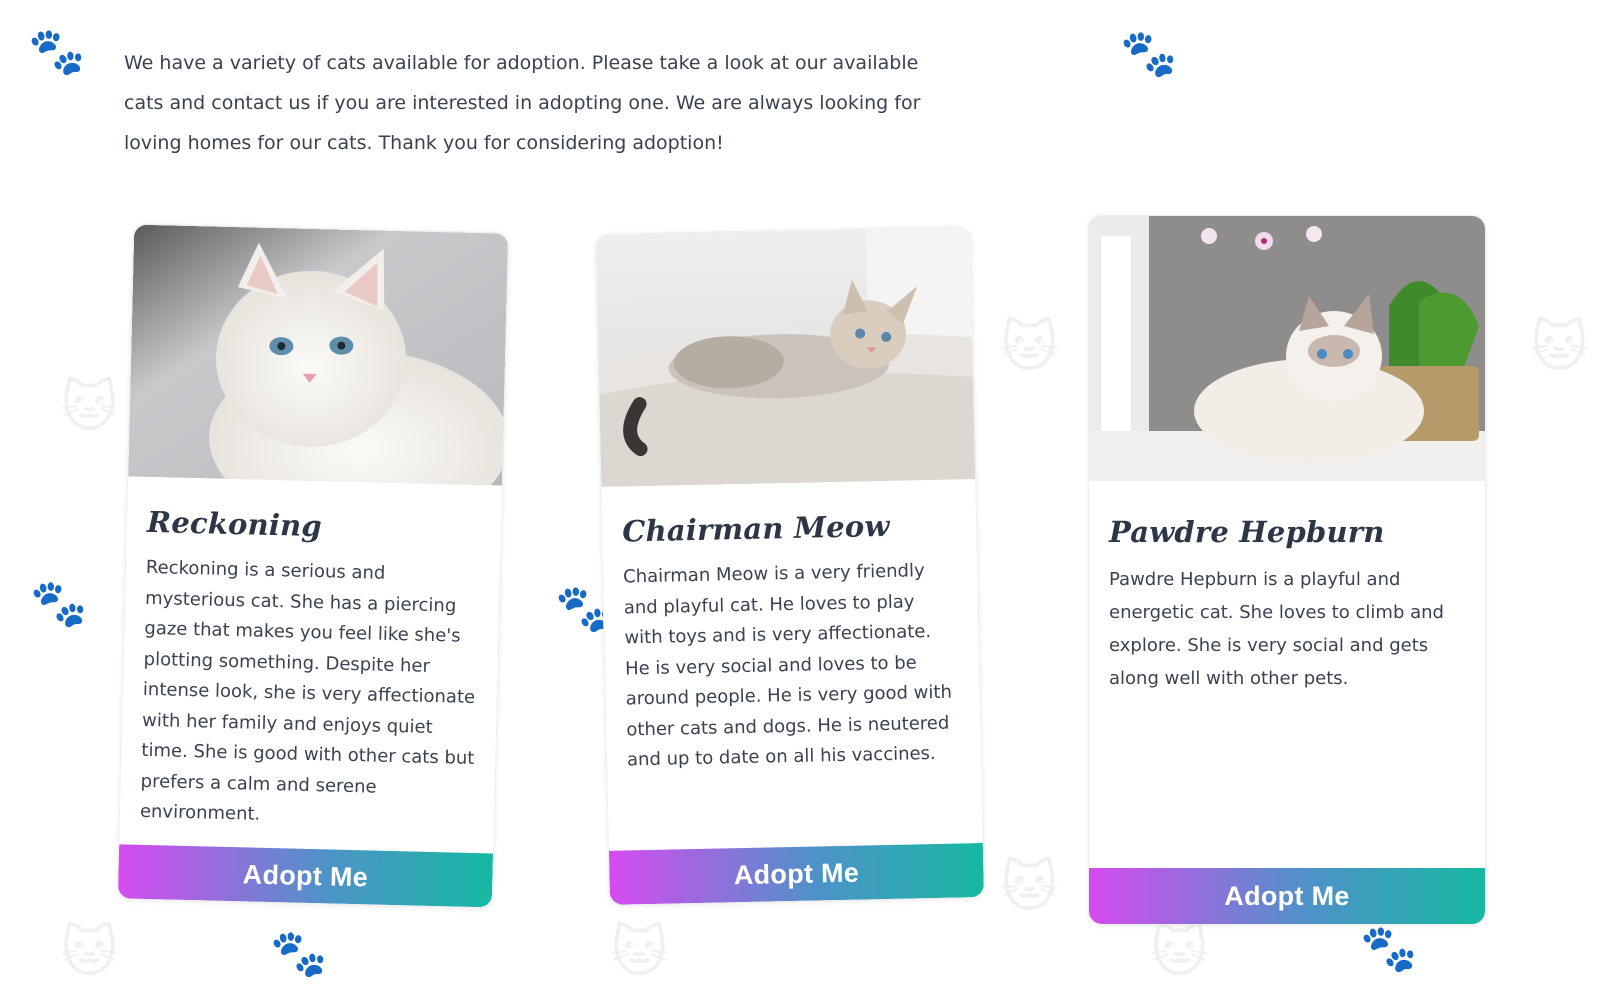 This screenshot has width=1600, height=996. I want to click on cat-name: Chairman Meow, so click(755, 528).